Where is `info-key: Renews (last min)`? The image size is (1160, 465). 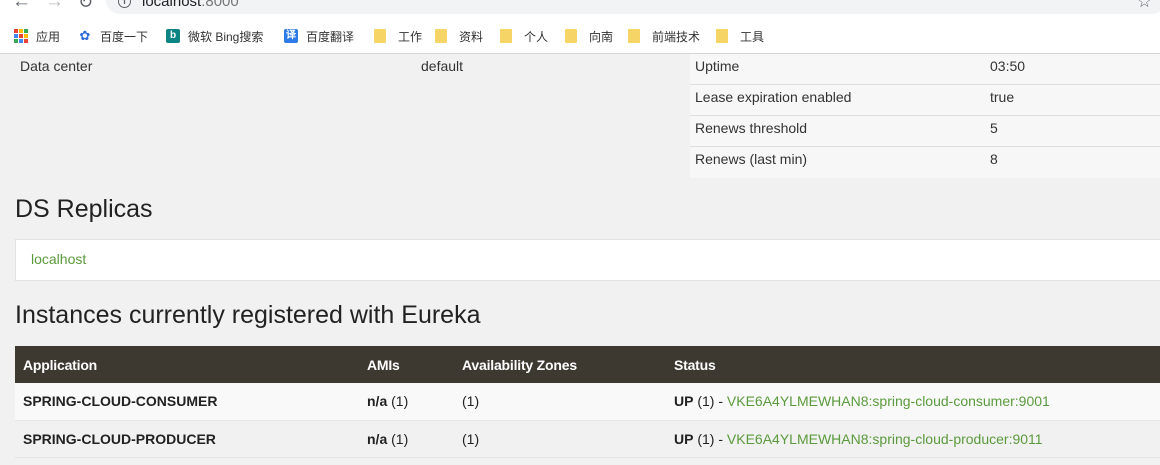 info-key: Renews (last min) is located at coordinates (751, 159).